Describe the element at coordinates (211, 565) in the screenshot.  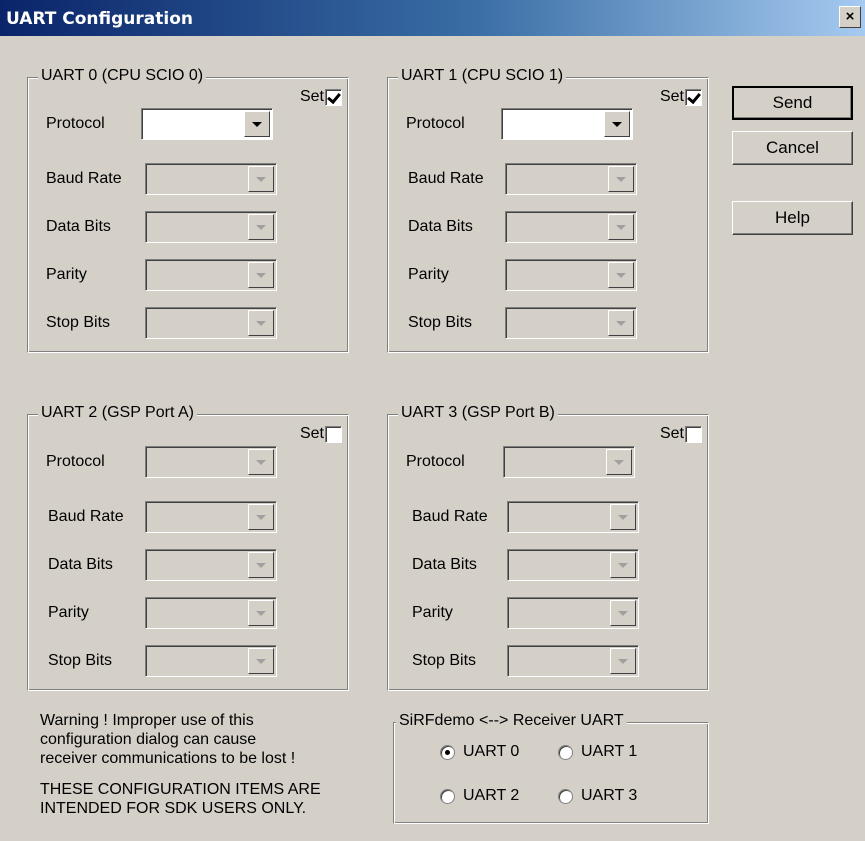
I see `uart2-data-select` at that location.